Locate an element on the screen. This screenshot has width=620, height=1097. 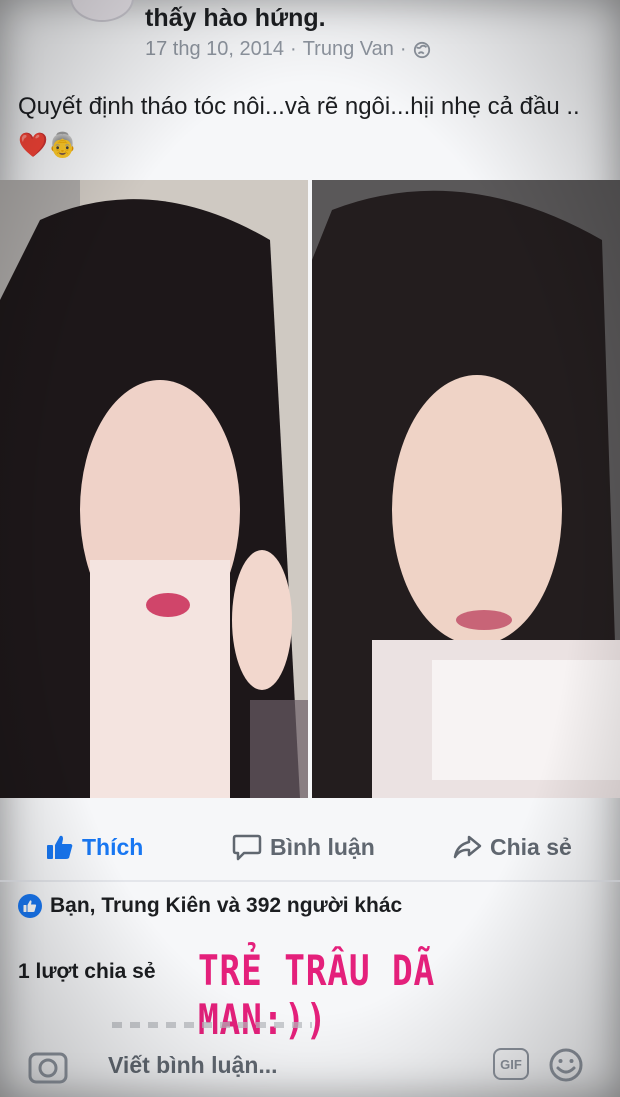
smiley-icon is located at coordinates (566, 1065).